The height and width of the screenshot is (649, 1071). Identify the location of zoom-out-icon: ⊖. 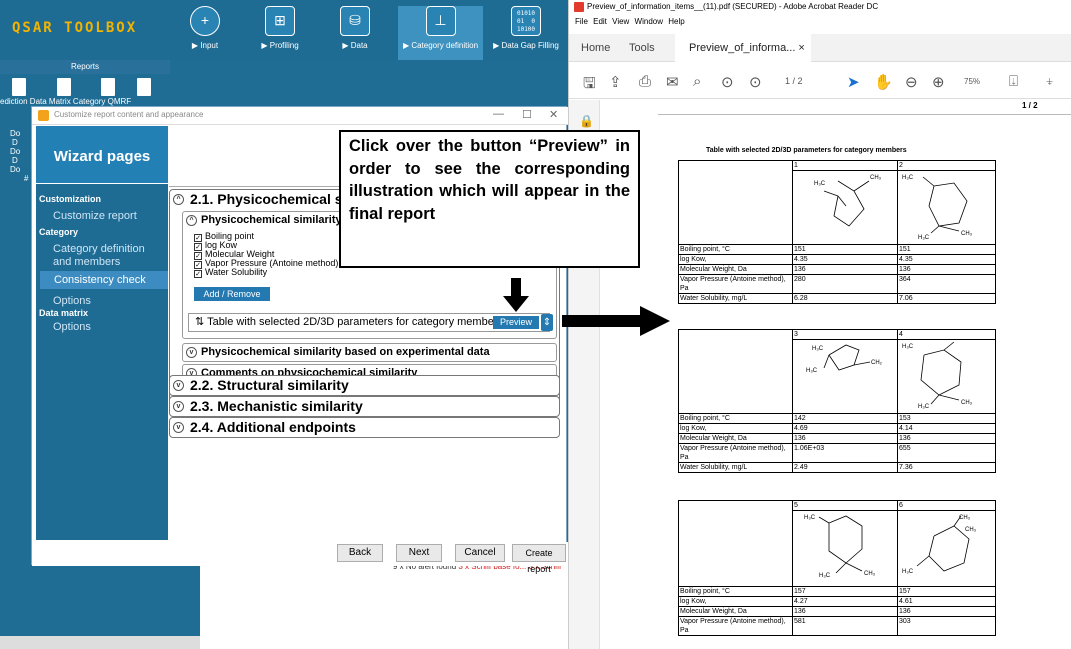
(911, 82).